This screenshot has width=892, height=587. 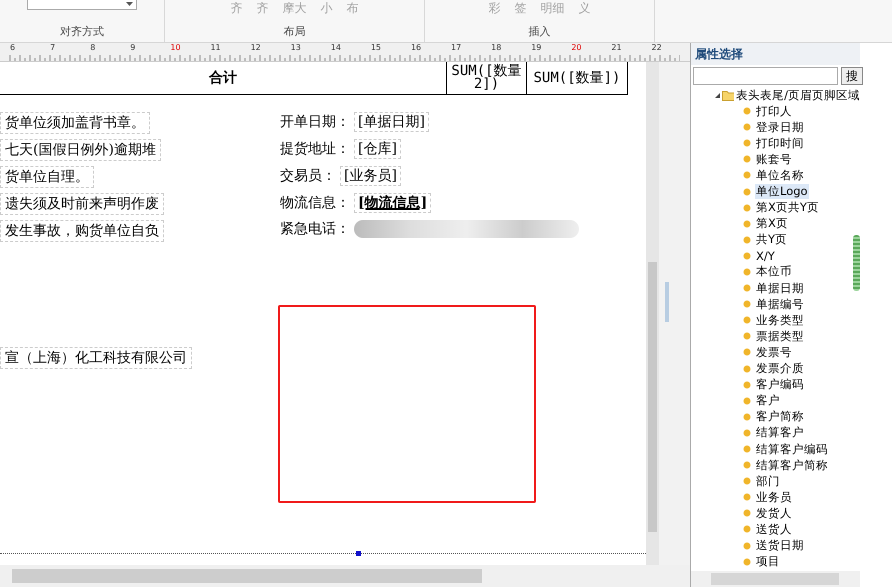 I want to click on folder-icon, so click(x=728, y=95).